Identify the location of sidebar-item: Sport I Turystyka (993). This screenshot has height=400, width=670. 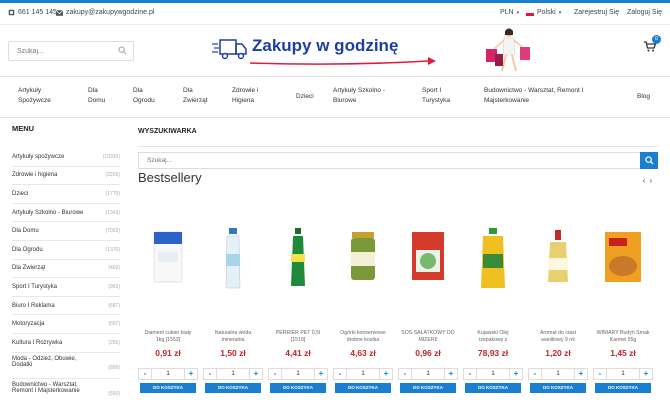
(66, 287).